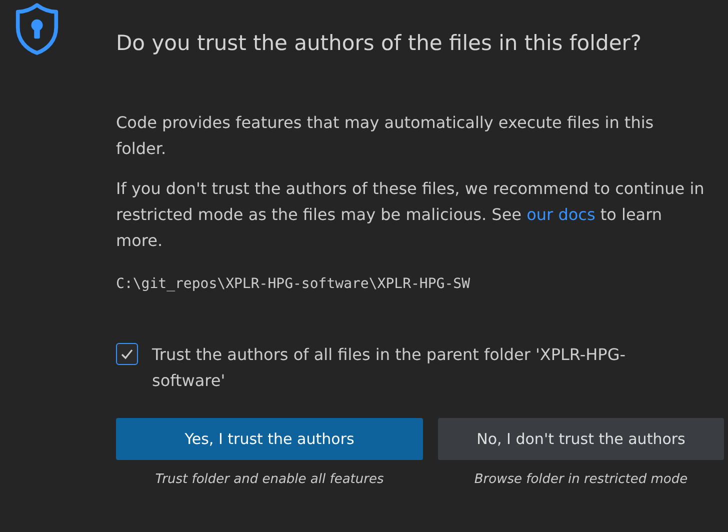 The image size is (728, 532). What do you see at coordinates (389, 368) in the screenshot?
I see `checkbox-label: Trust the authors of all files in the parent folder 'XPLR-HPG-software'` at bounding box center [389, 368].